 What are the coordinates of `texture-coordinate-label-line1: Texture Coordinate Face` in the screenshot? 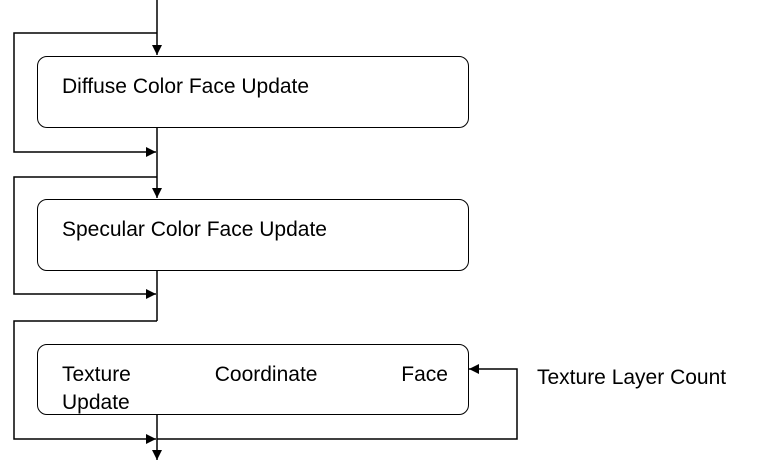 It's located at (255, 375).